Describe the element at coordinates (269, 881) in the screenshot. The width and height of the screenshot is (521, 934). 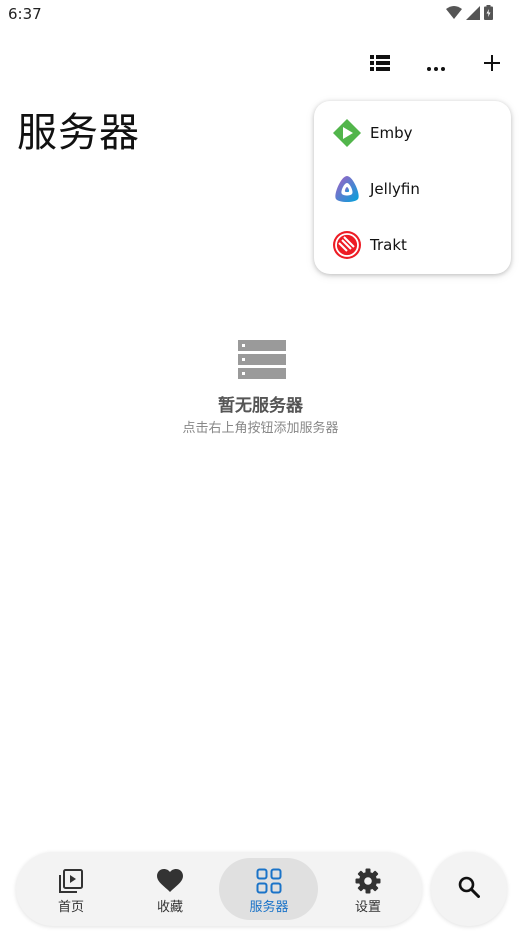
I see `grid-icon` at that location.